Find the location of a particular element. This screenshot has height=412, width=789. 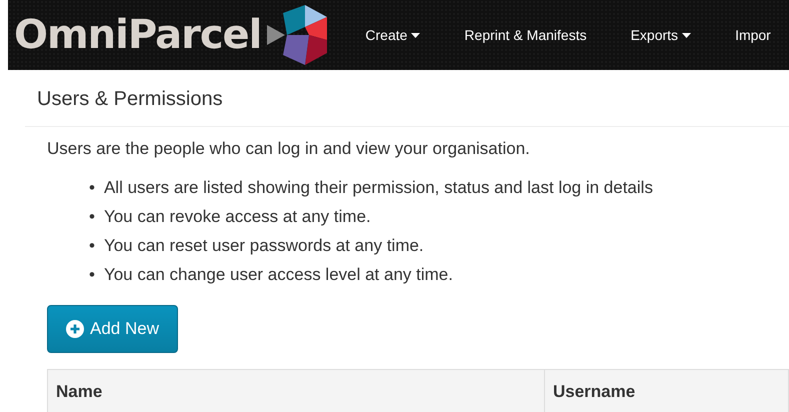

bullet-text: You can change user access level at any time. is located at coordinates (278, 275).